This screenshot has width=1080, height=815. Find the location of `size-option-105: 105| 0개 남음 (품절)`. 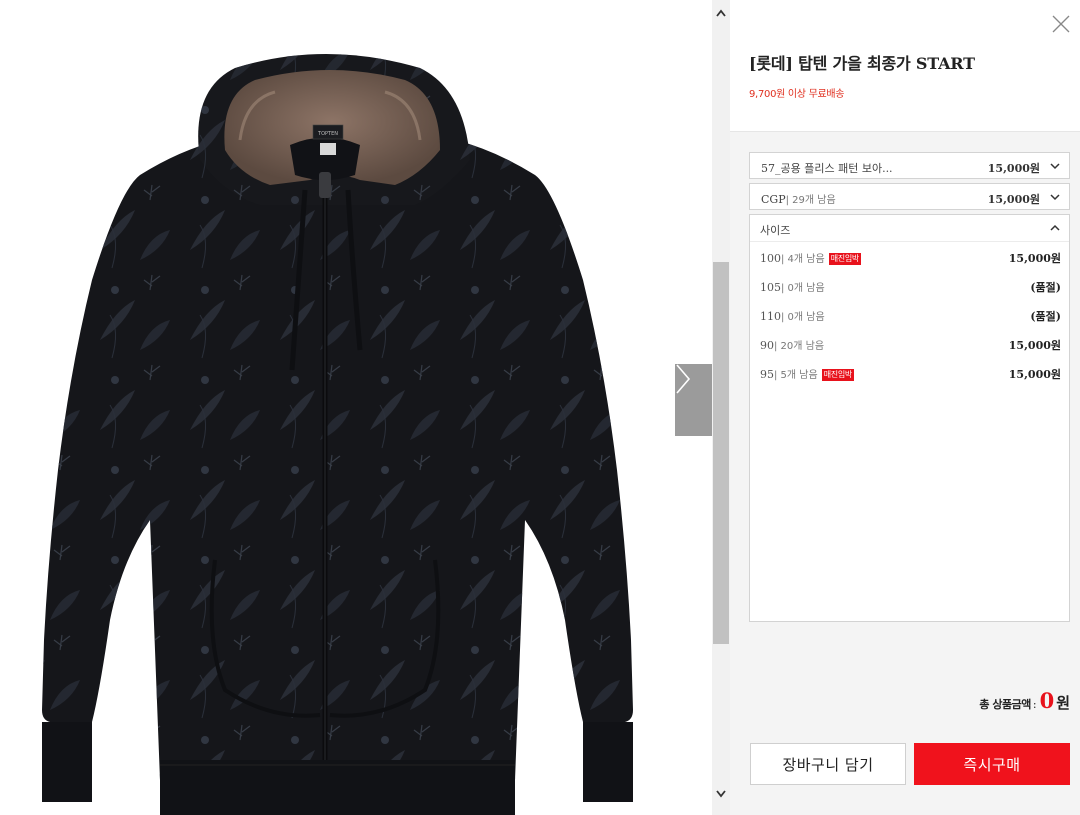

size-option-105: 105| 0개 남음 (품절) is located at coordinates (909, 285).